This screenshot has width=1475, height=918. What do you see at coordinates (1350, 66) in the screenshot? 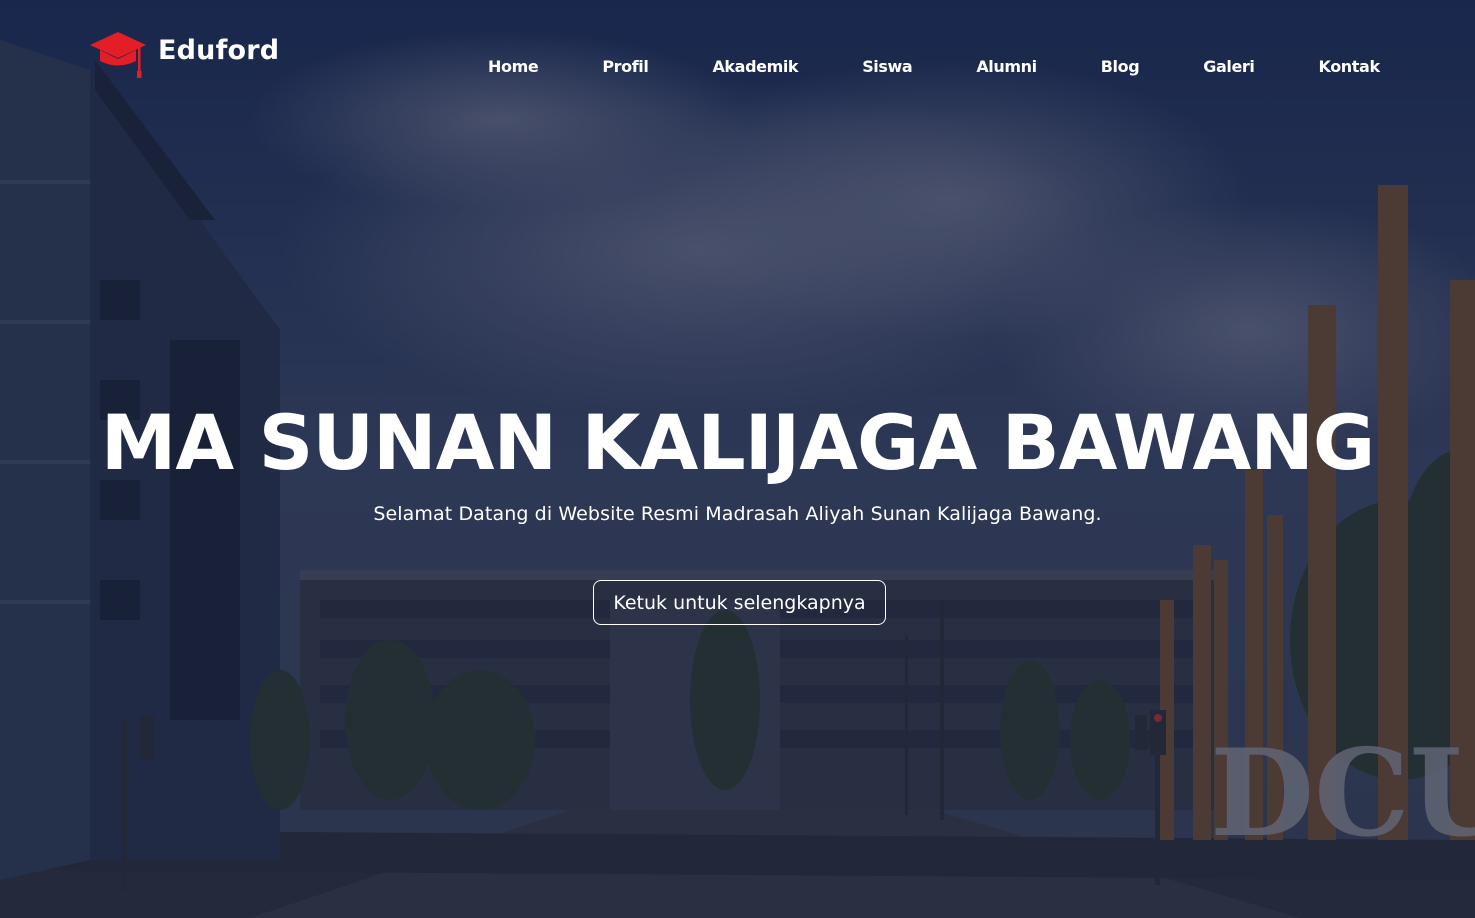
I see `nav-item-kontak: Kontak` at bounding box center [1350, 66].